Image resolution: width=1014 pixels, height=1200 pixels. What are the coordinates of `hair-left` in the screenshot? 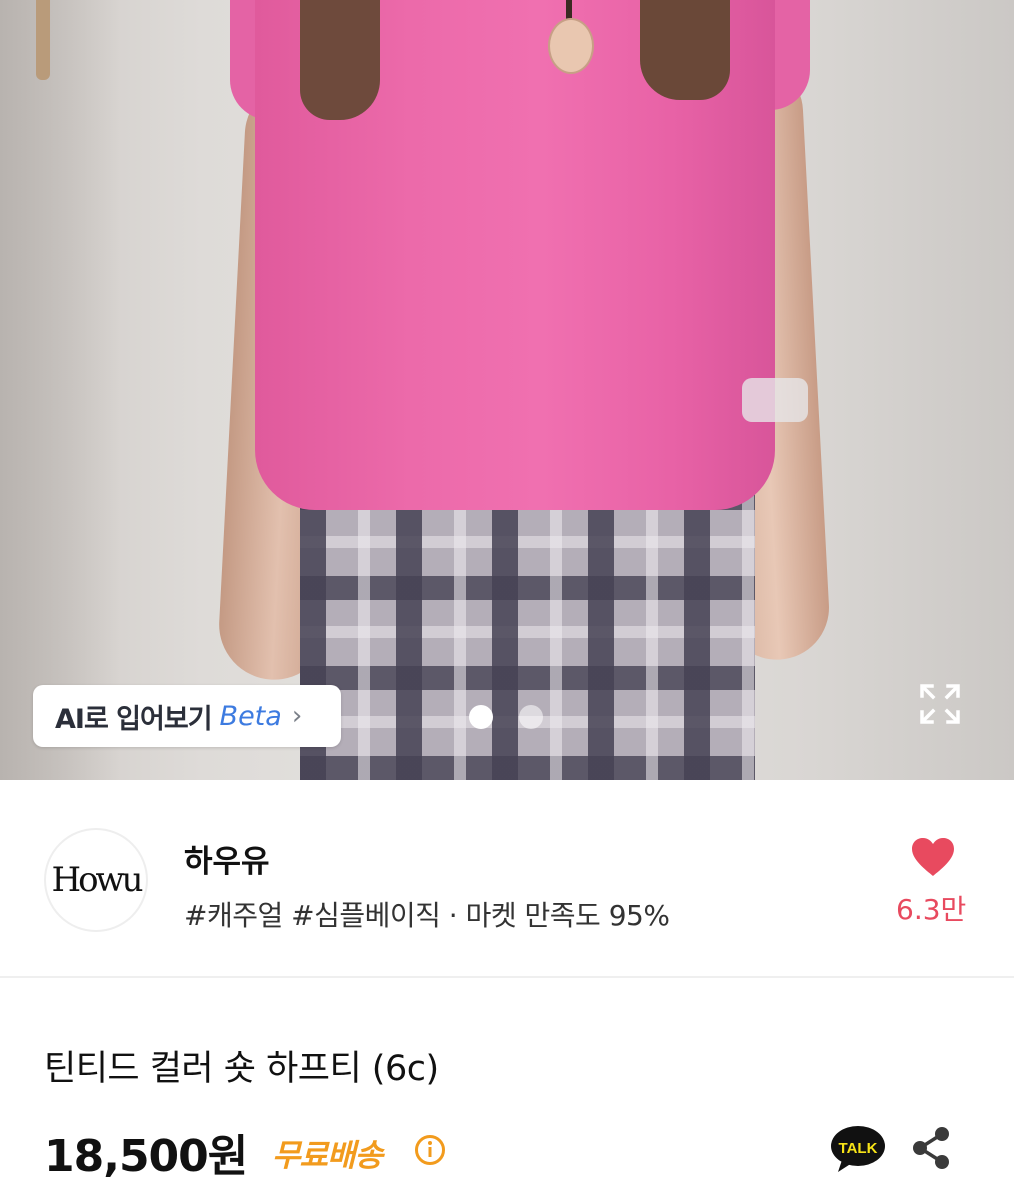 It's located at (340, 60).